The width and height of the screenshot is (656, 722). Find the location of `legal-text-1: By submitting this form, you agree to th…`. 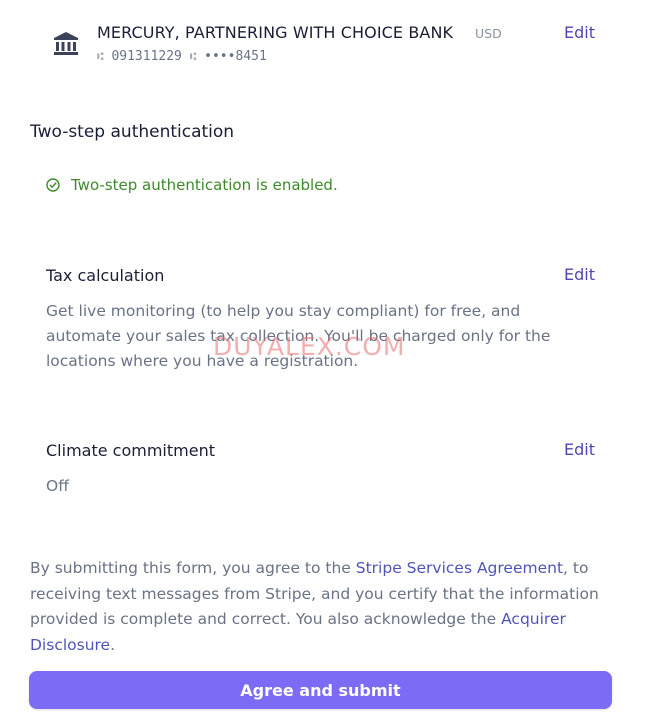

legal-text-1: By submitting this form, you agree to th… is located at coordinates (193, 568).